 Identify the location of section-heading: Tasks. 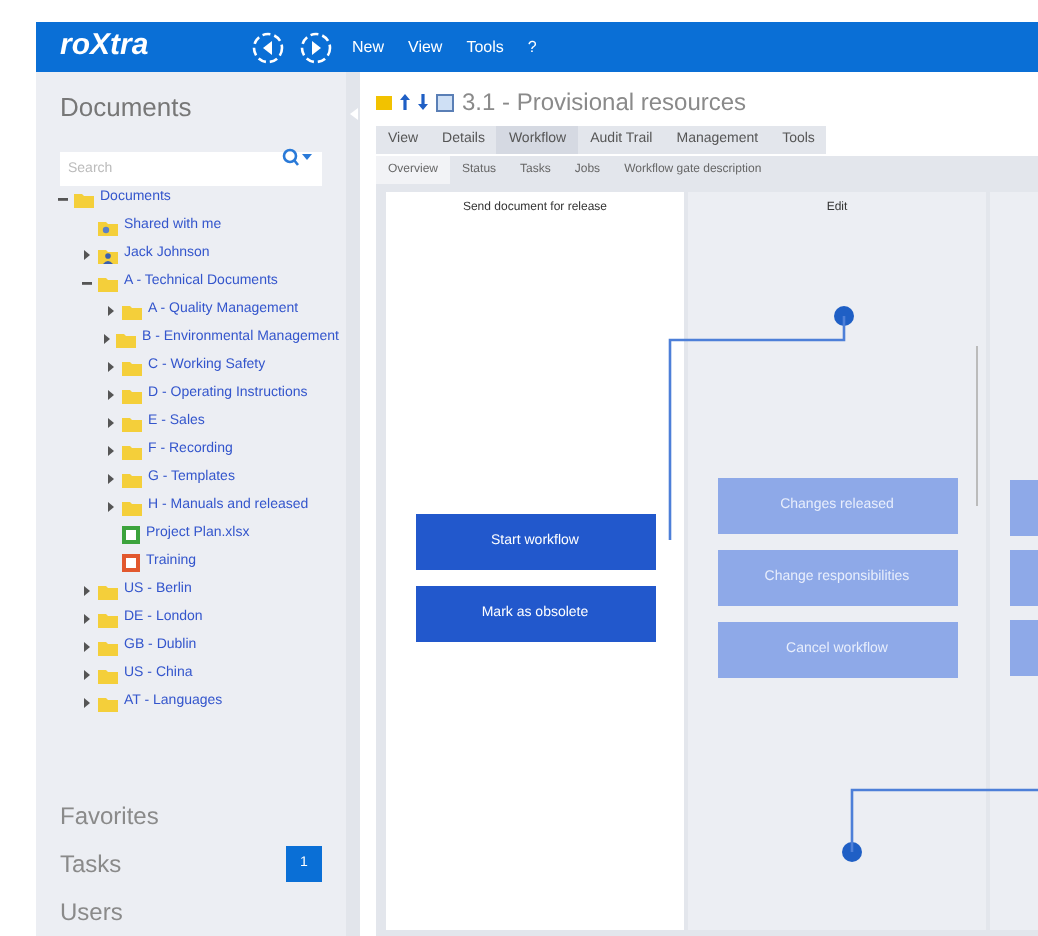
(91, 864).